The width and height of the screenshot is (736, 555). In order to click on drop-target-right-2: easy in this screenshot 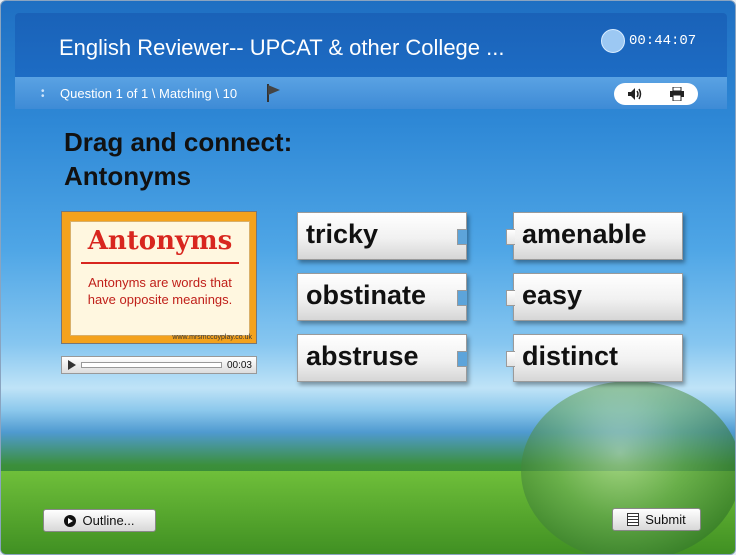, I will do `click(594, 297)`.